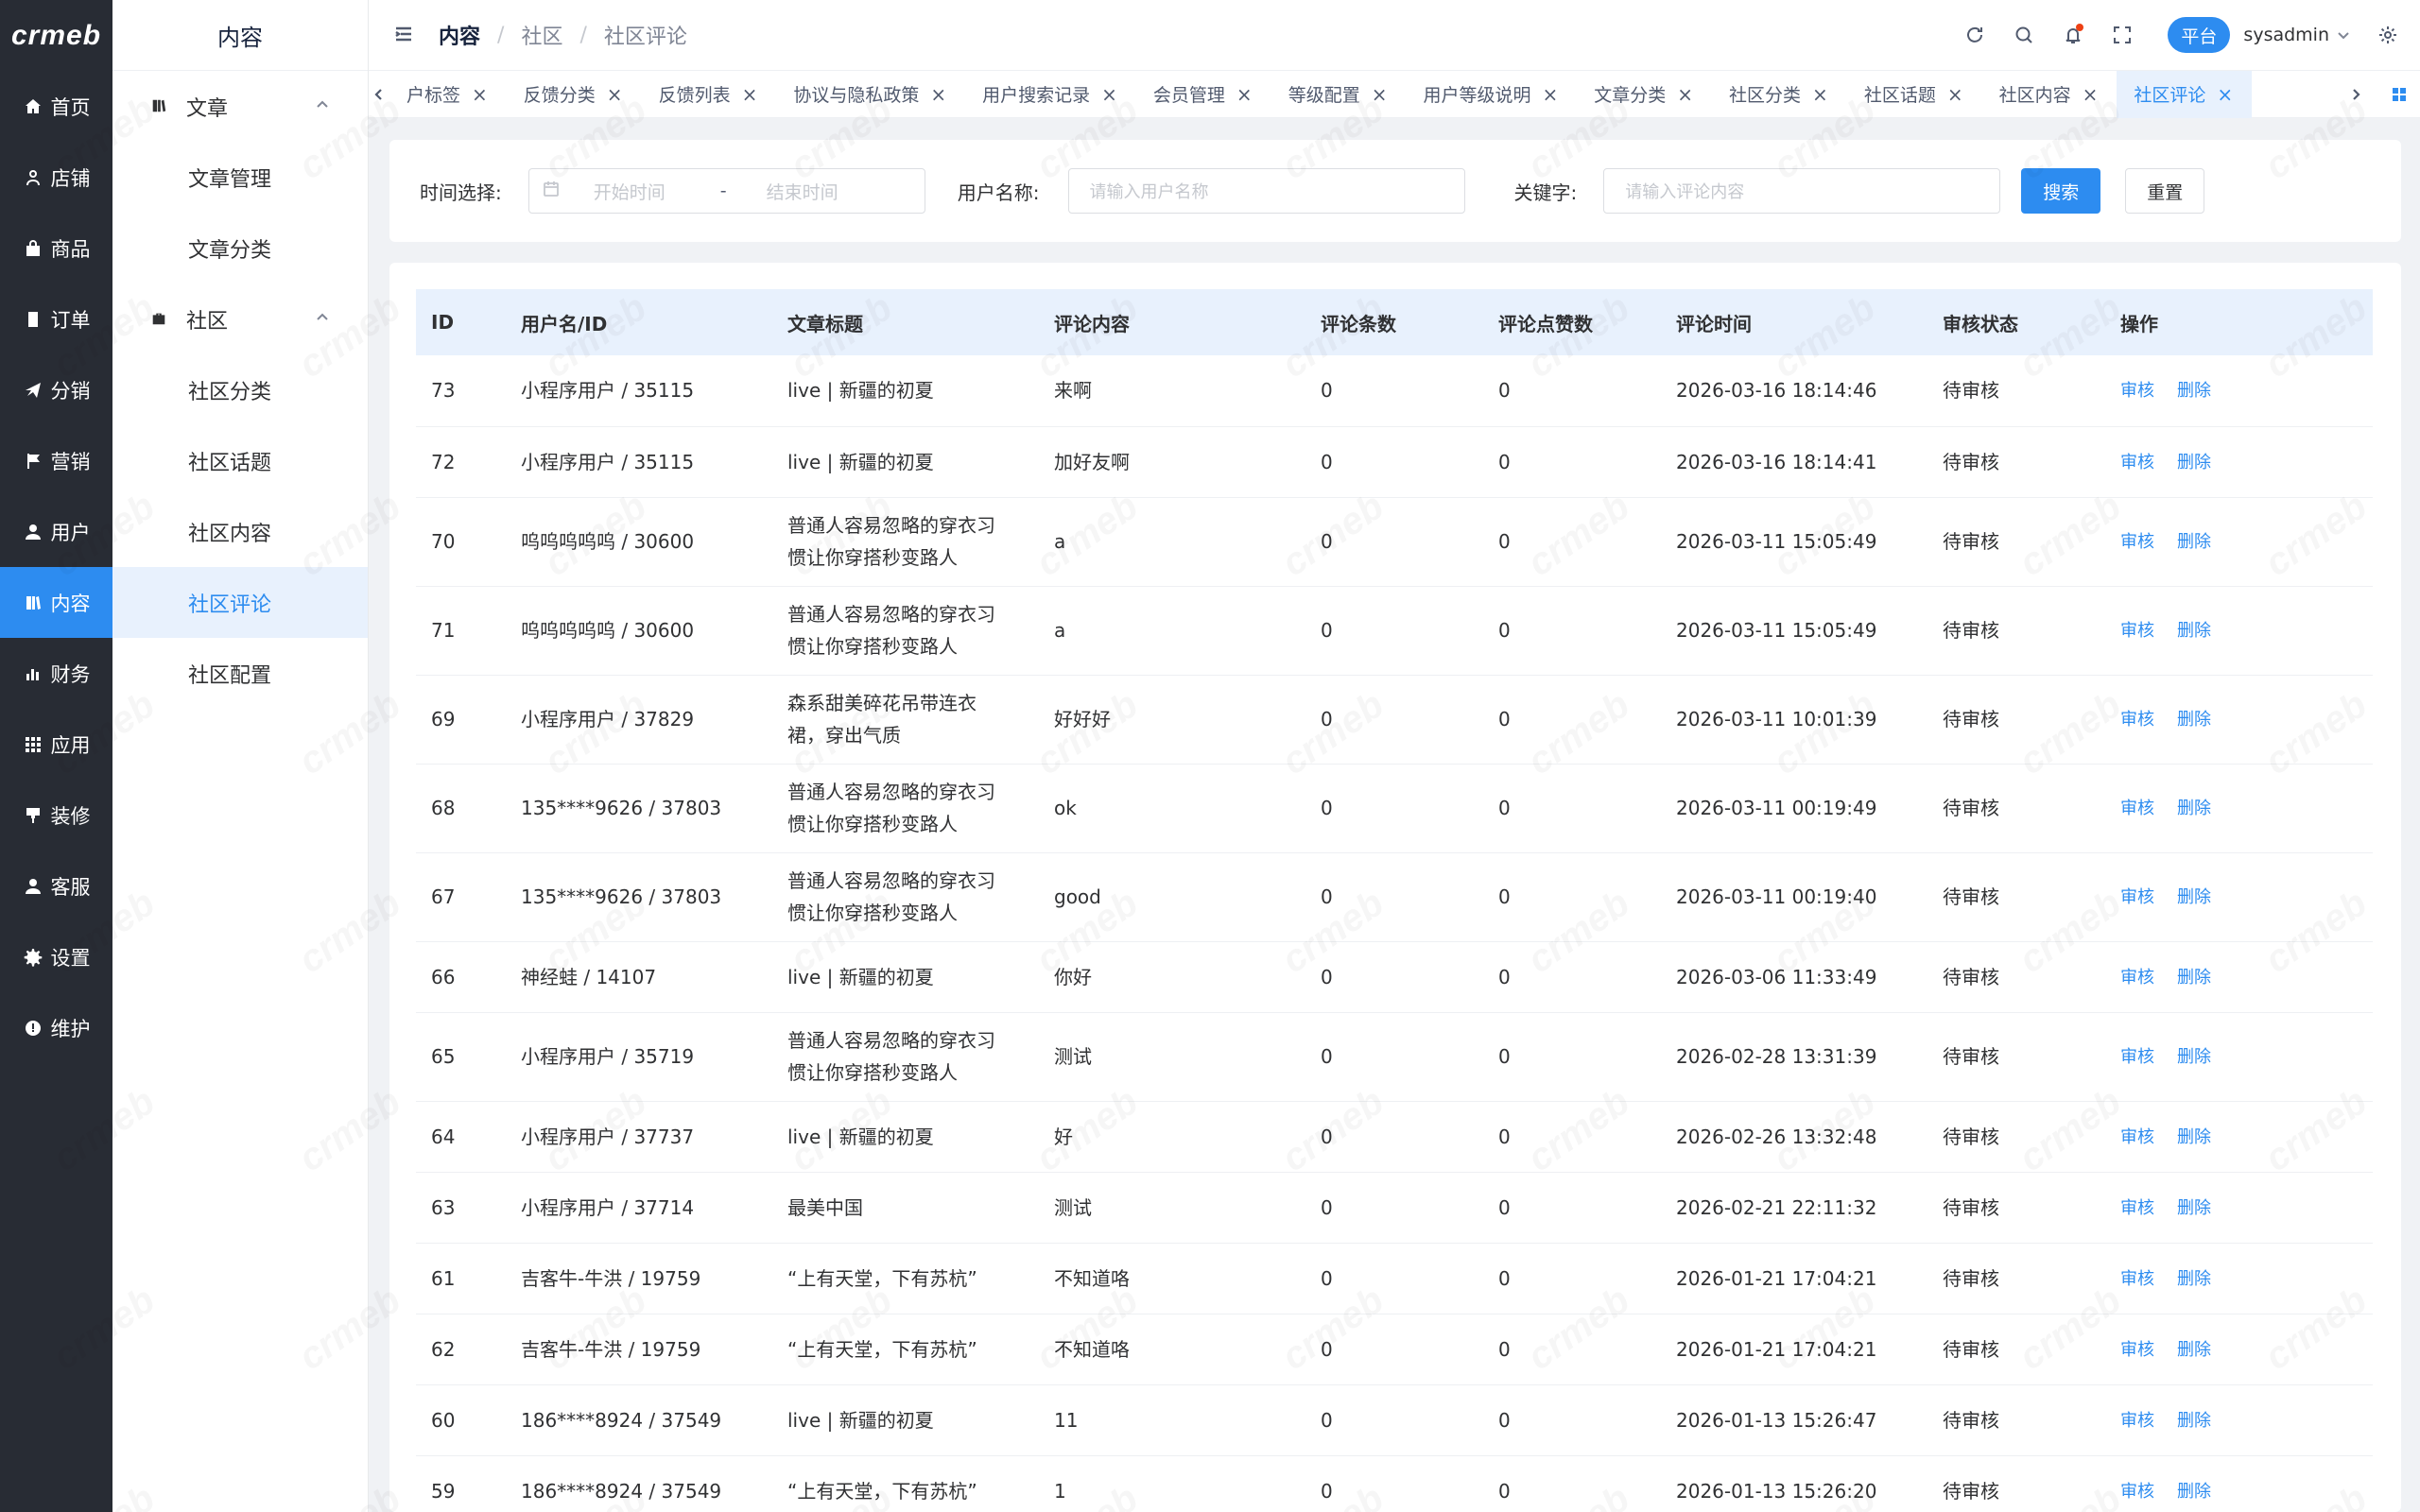  I want to click on tab: 社区评论 ×, so click(2185, 94).